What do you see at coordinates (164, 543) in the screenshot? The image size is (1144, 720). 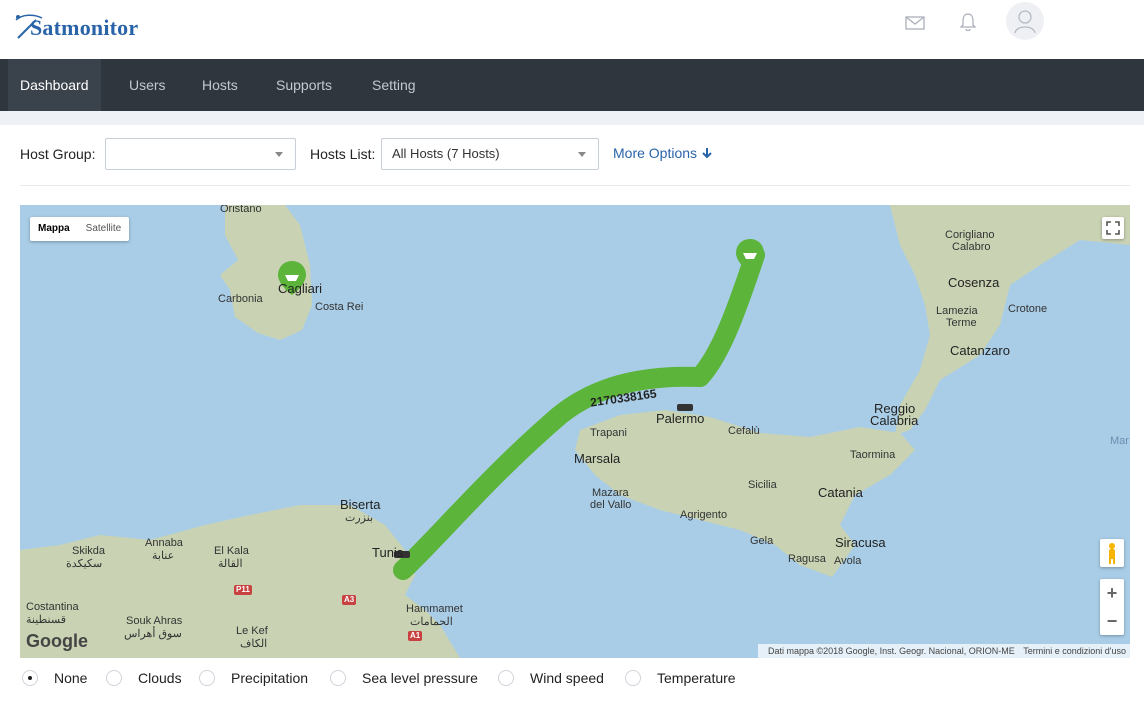 I see `place-label: Annaba` at bounding box center [164, 543].